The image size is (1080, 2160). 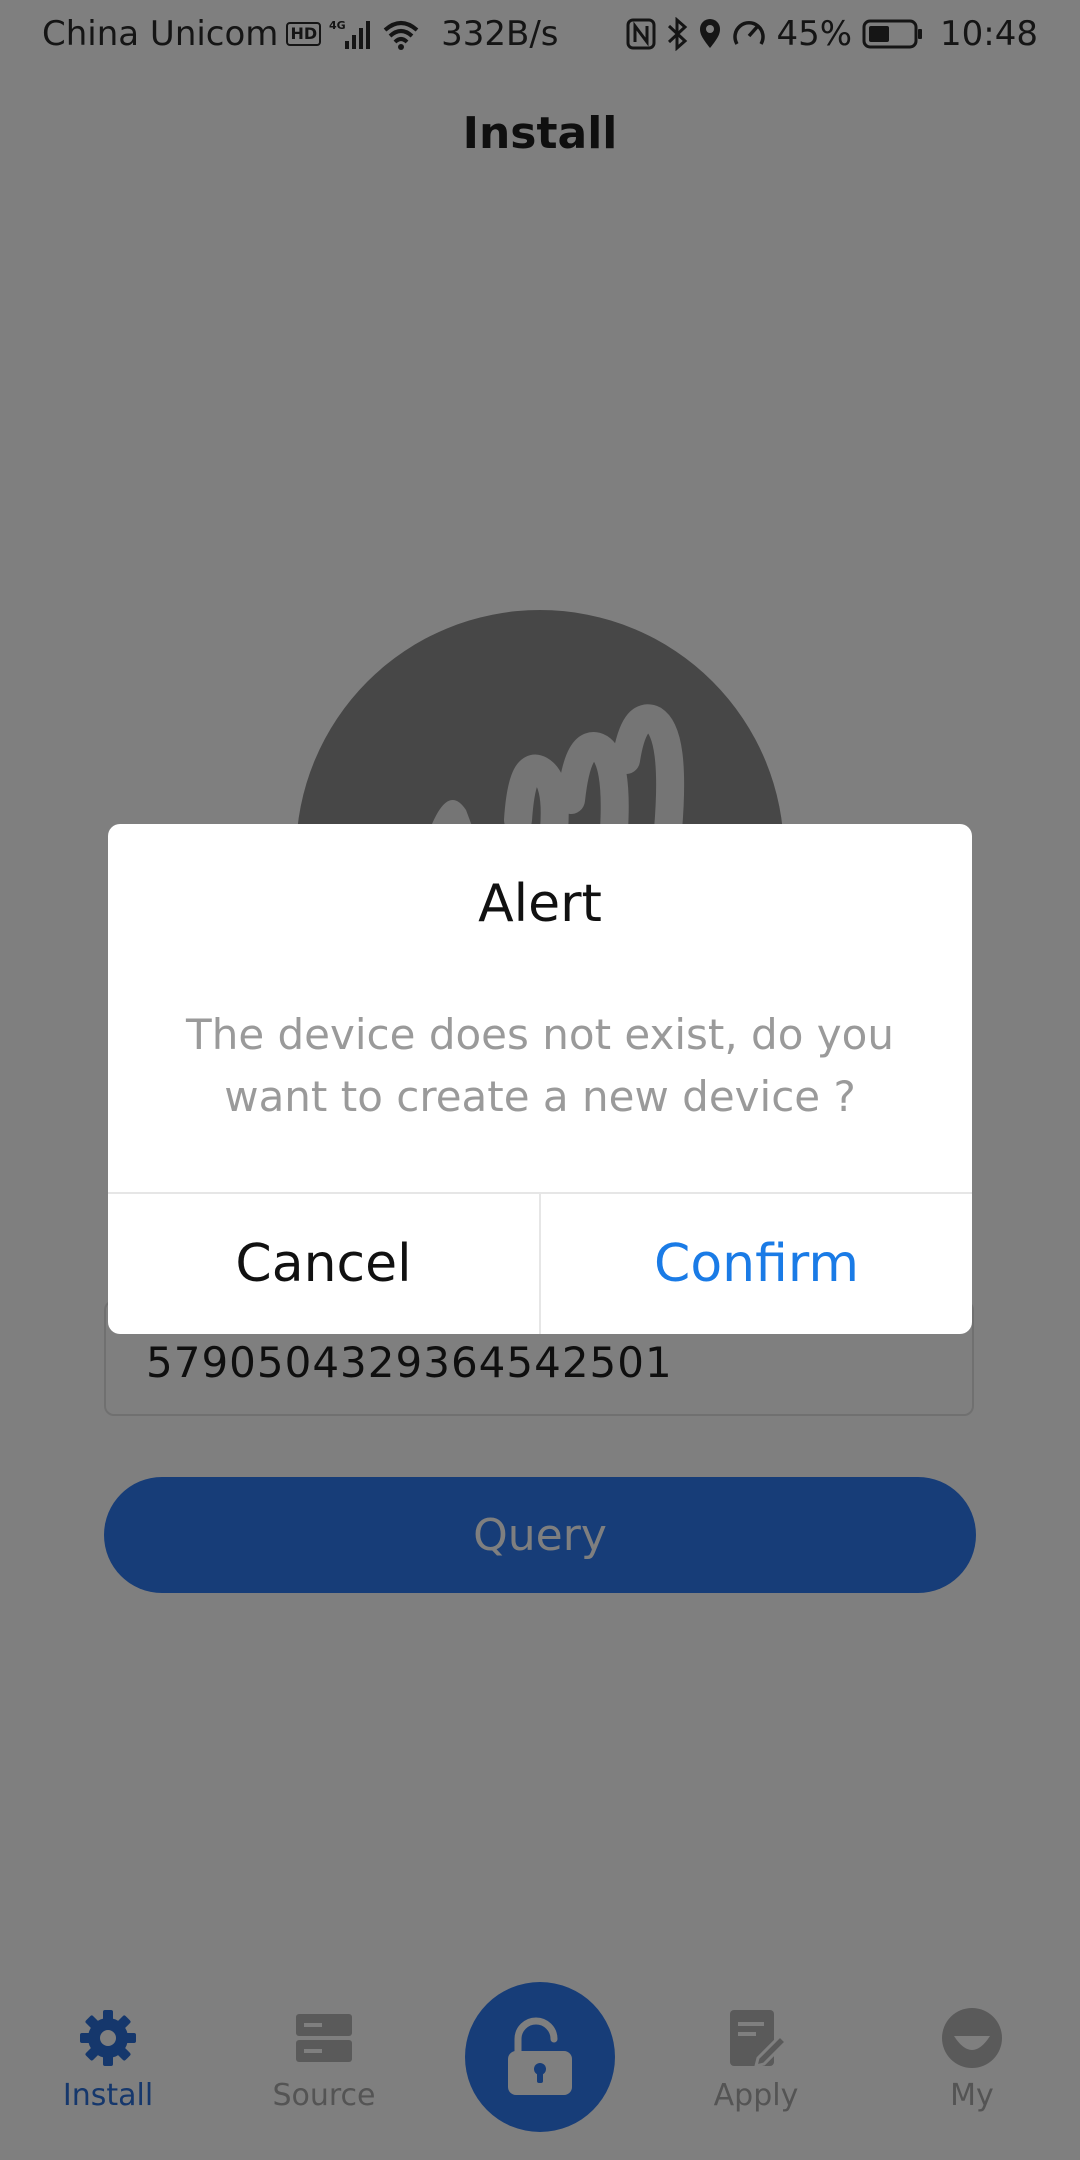 What do you see at coordinates (540, 904) in the screenshot?
I see `dialog-title: Alert` at bounding box center [540, 904].